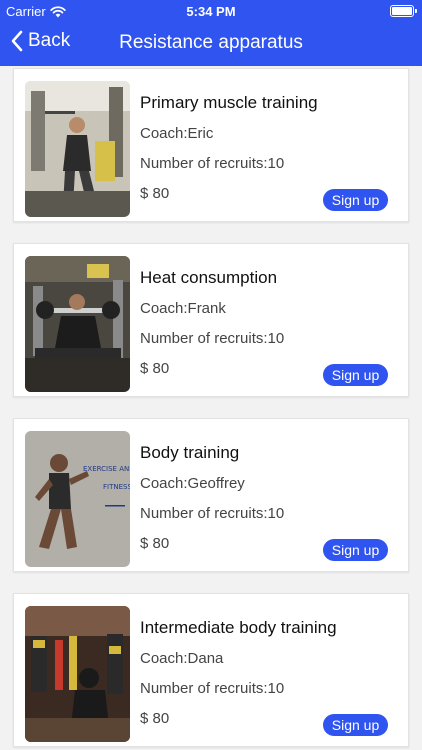 This screenshot has width=422, height=750. What do you see at coordinates (229, 102) in the screenshot?
I see `course-title: Primary muscle training` at bounding box center [229, 102].